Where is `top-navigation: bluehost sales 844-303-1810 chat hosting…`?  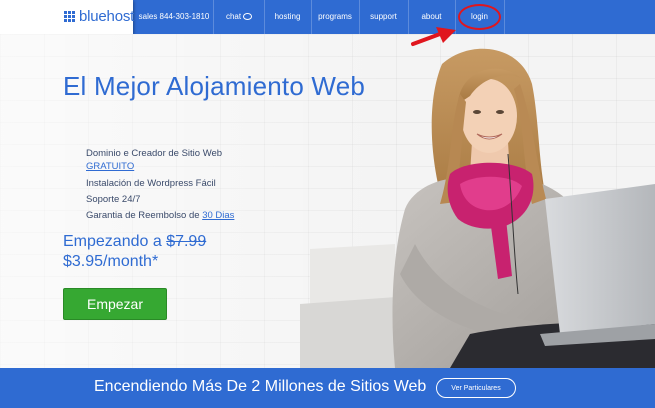
top-navigation: bluehost sales 844-303-1810 chat hosting… is located at coordinates (327, 17).